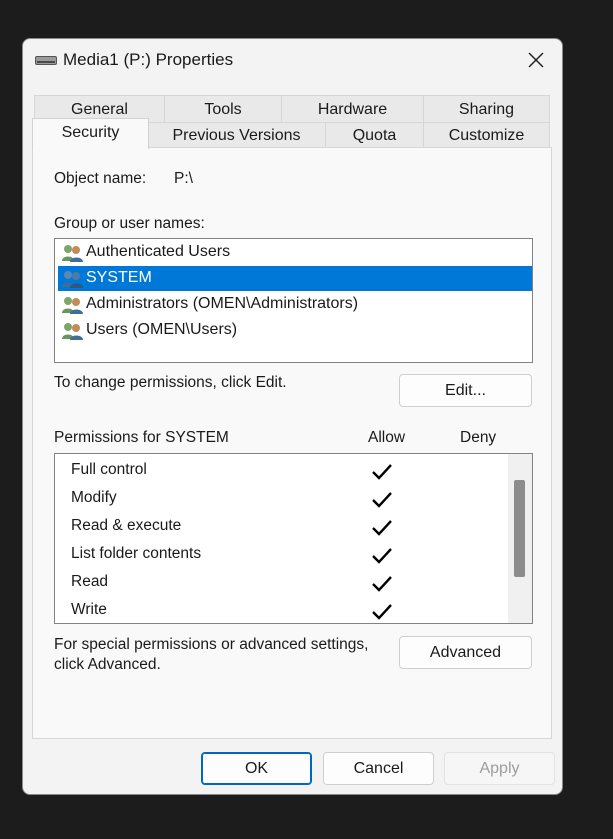  Describe the element at coordinates (136, 553) in the screenshot. I see `permission-name: List folder contents` at that location.